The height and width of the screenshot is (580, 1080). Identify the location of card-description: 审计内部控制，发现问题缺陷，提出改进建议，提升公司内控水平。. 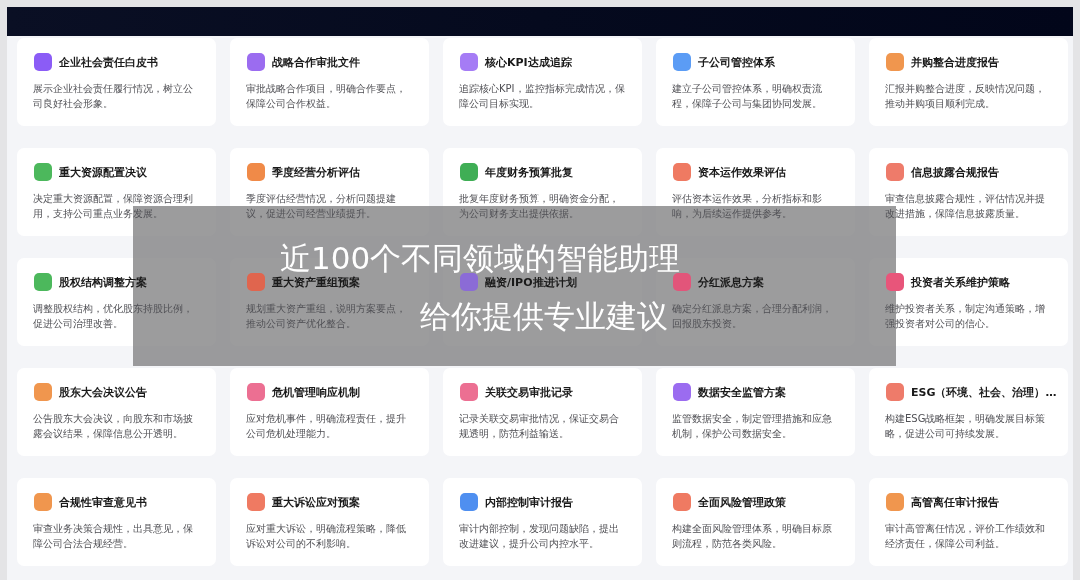
(539, 536).